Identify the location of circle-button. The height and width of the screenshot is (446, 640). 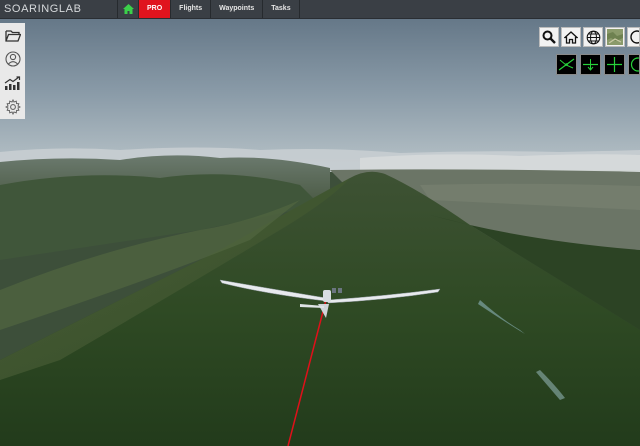
(633, 37).